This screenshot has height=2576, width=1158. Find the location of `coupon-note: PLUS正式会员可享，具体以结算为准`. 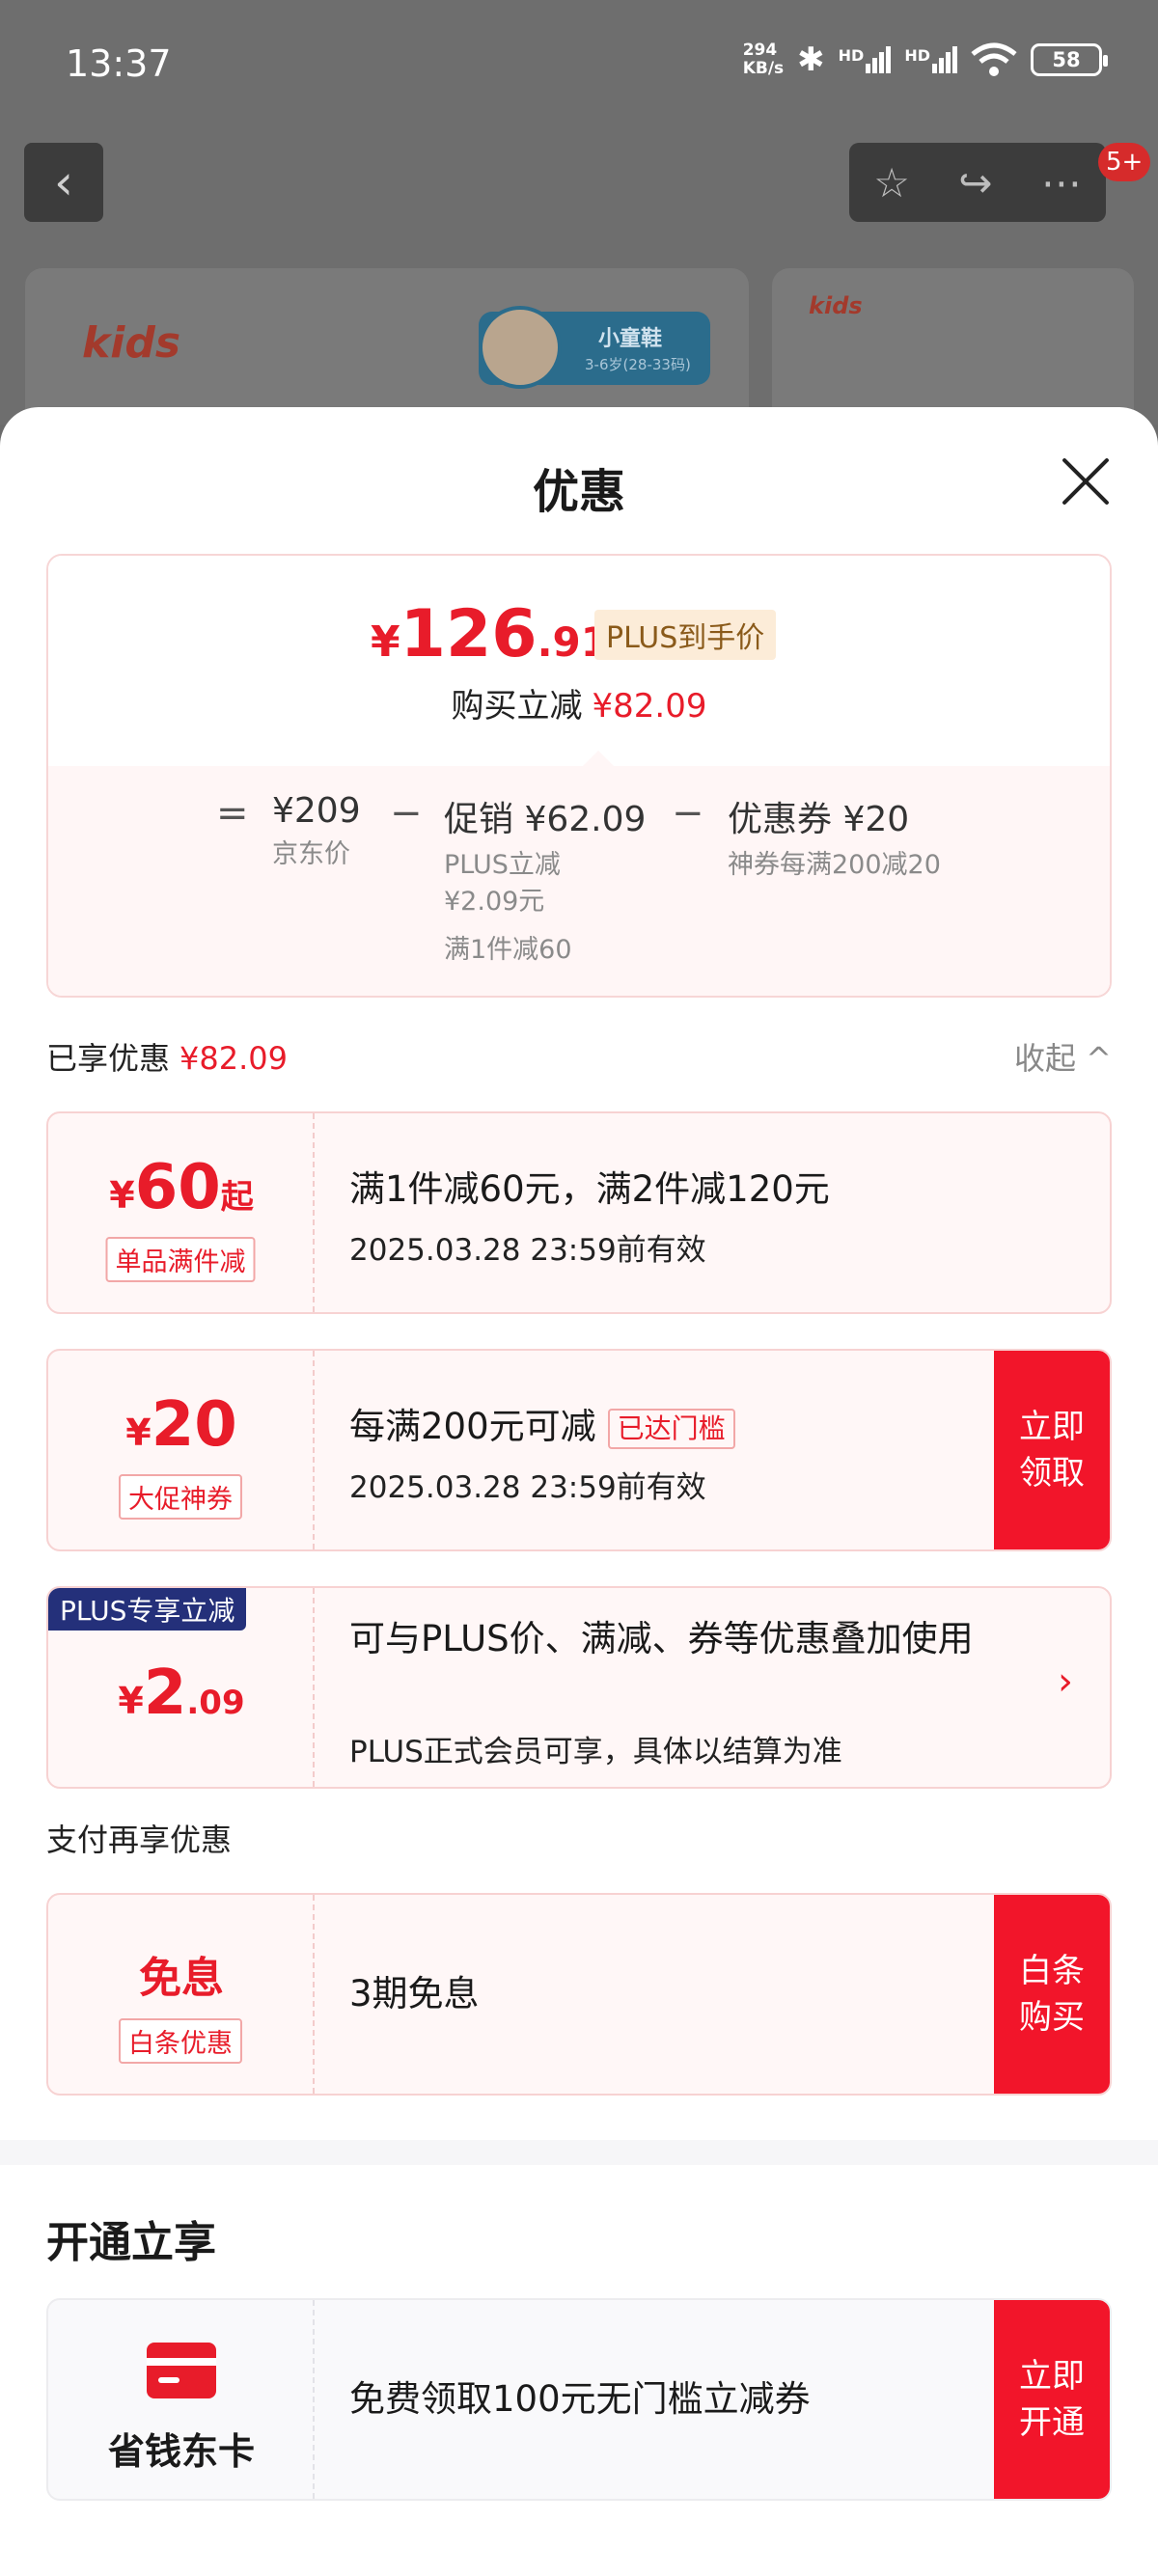

coupon-note: PLUS正式会员可享，具体以结算为准 is located at coordinates (595, 1752).